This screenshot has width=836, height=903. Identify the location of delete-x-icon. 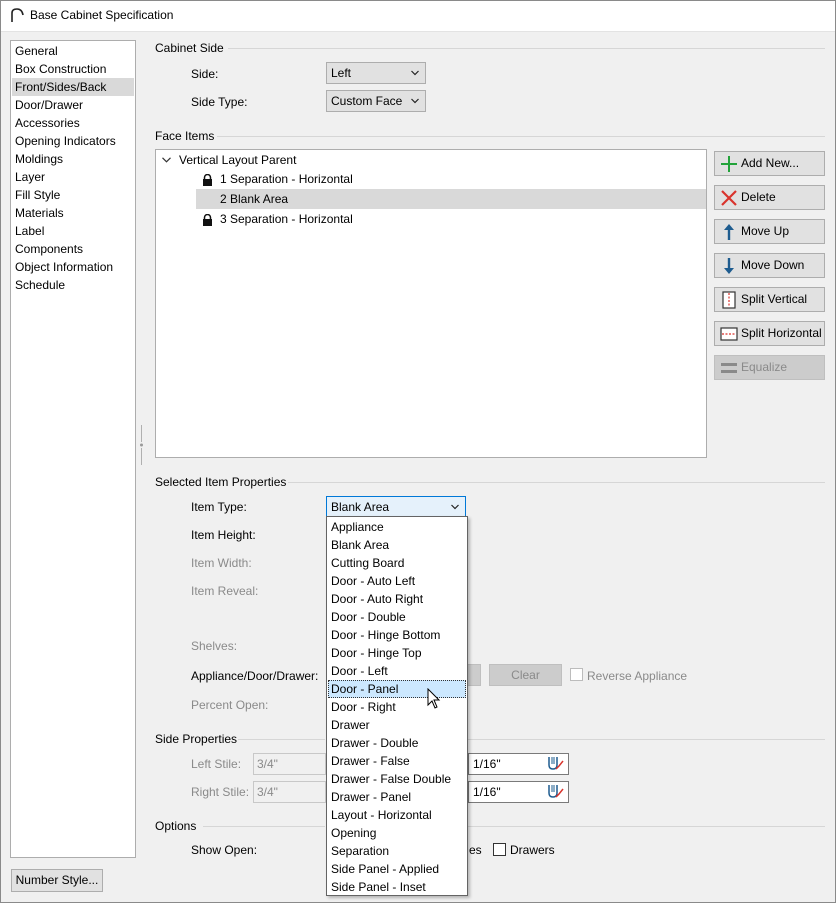
(729, 198).